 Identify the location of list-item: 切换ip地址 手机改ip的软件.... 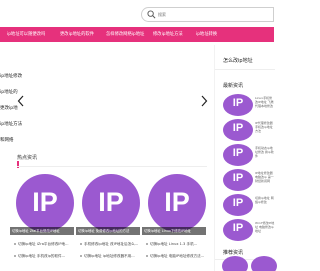
(45, 256).